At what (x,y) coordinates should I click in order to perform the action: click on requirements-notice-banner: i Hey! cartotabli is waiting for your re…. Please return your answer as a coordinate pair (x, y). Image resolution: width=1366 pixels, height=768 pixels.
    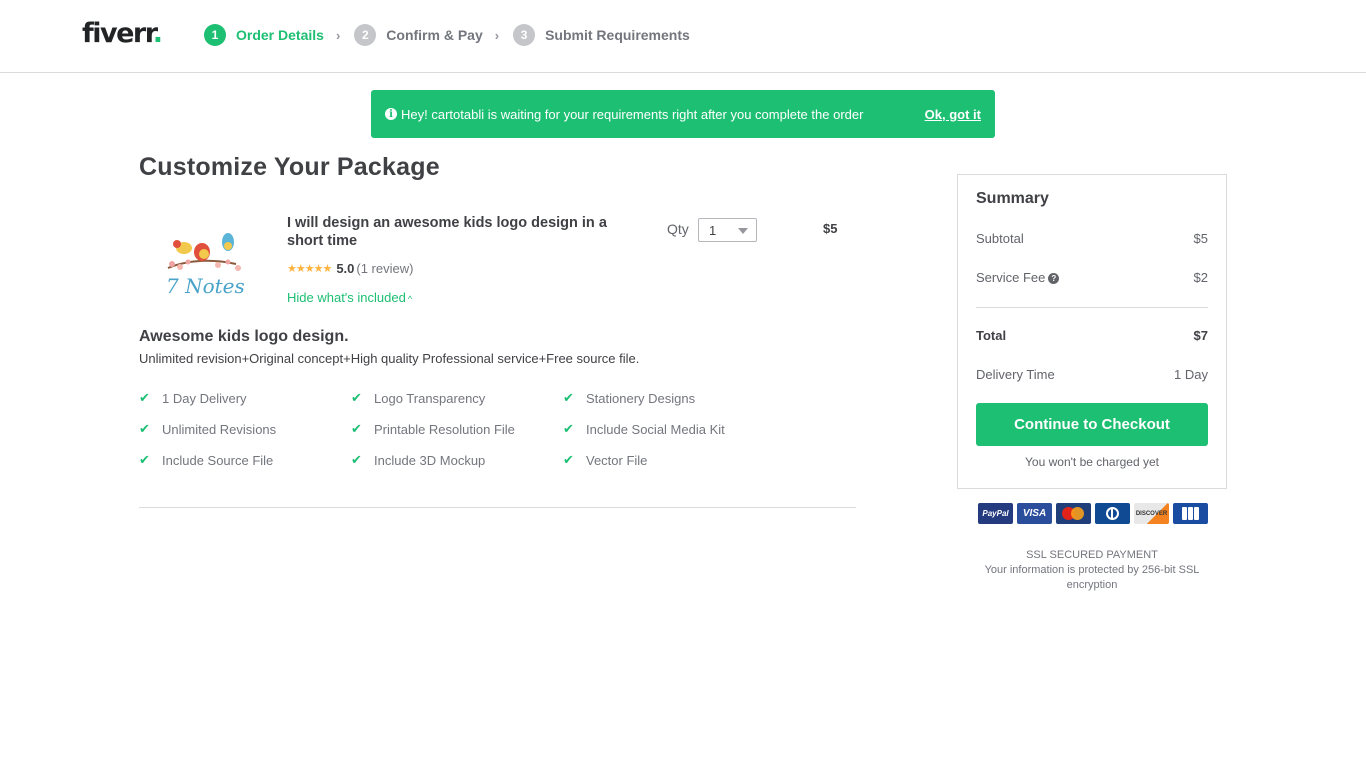
    Looking at the image, I should click on (683, 114).